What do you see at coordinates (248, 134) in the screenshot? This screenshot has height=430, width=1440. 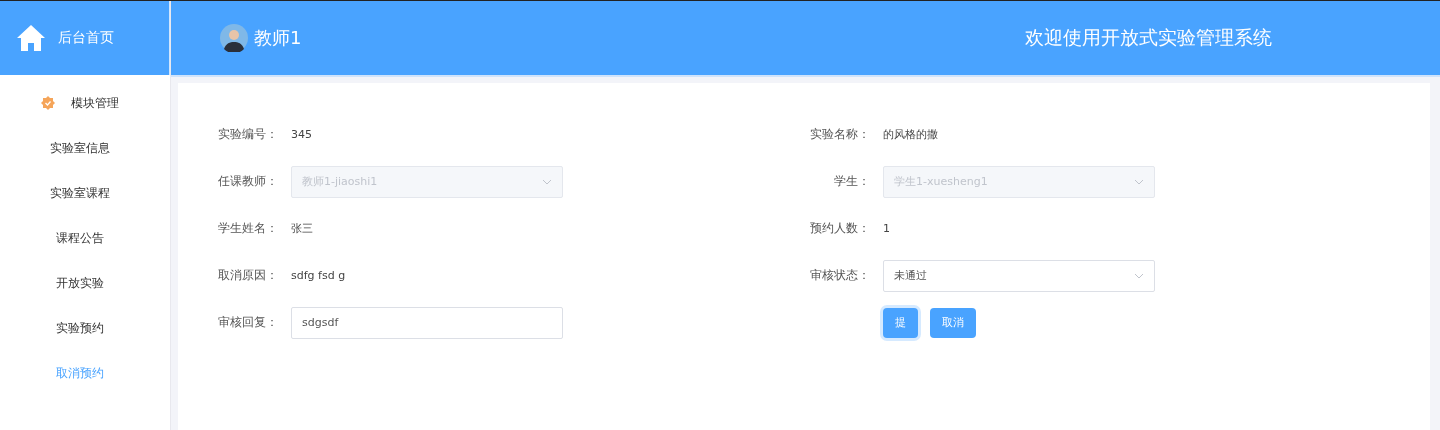 I see `field-label: 实验编号：` at bounding box center [248, 134].